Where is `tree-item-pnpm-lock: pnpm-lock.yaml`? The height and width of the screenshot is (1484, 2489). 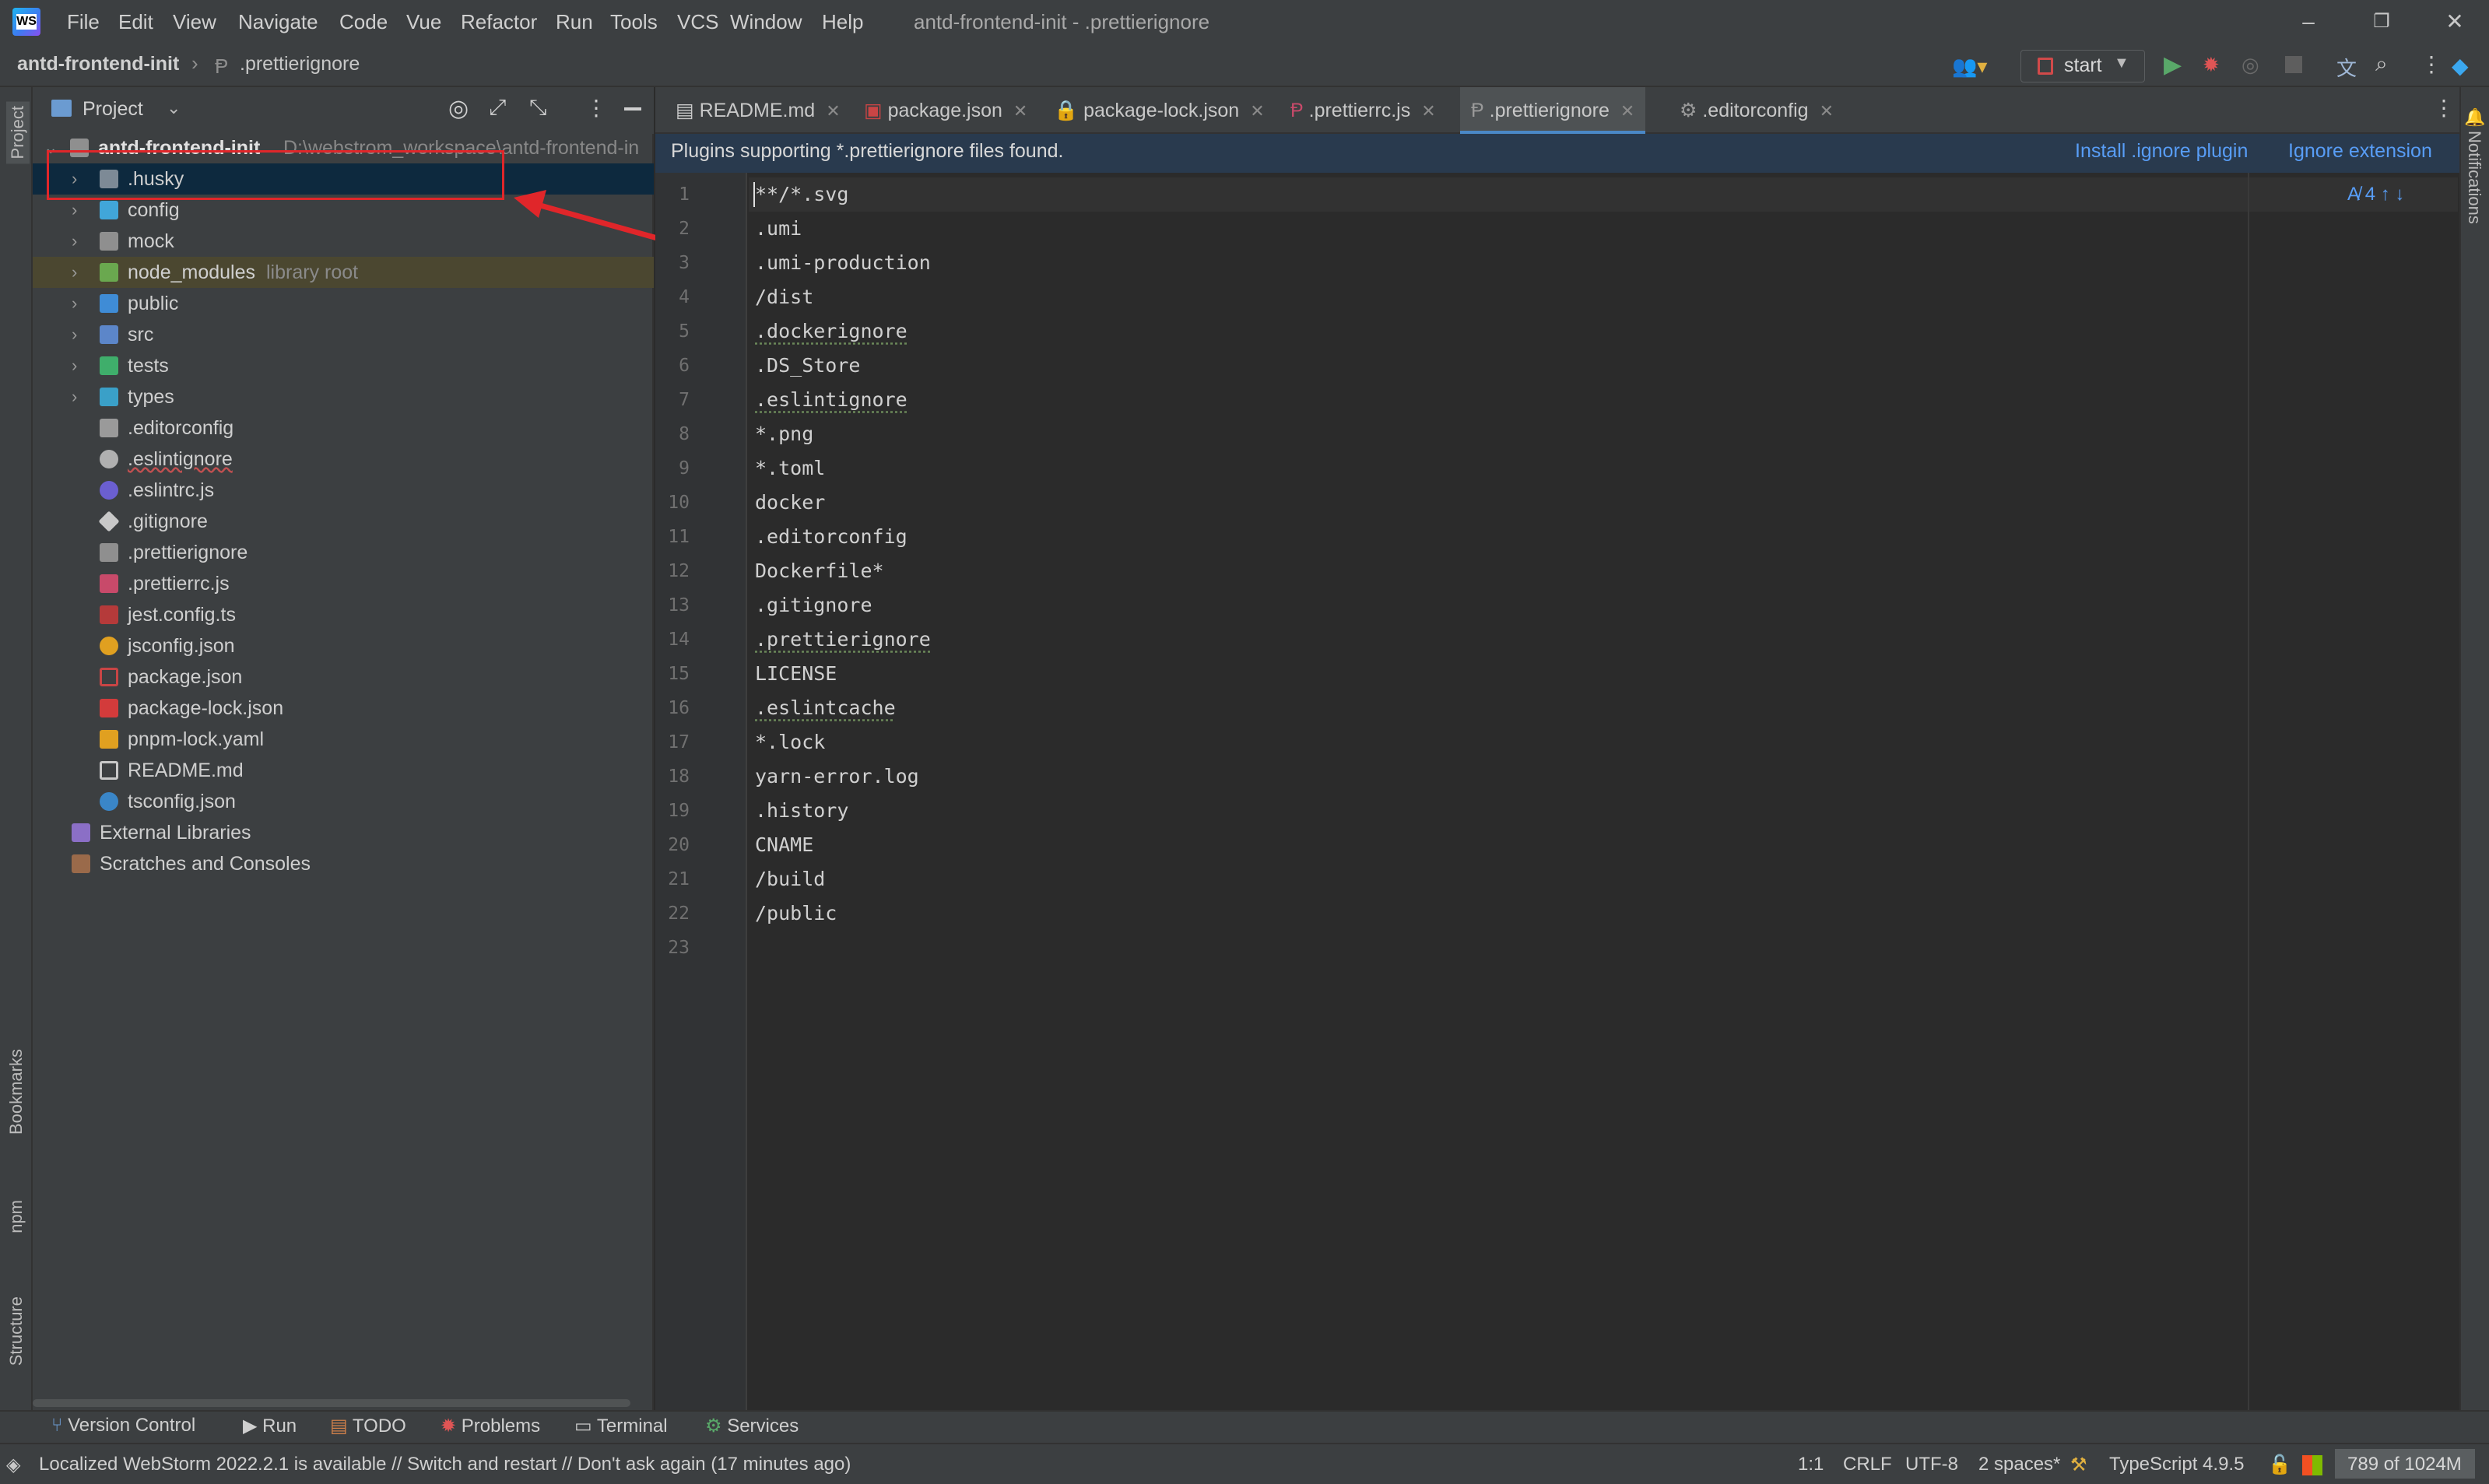 tree-item-pnpm-lock: pnpm-lock.yaml is located at coordinates (343, 739).